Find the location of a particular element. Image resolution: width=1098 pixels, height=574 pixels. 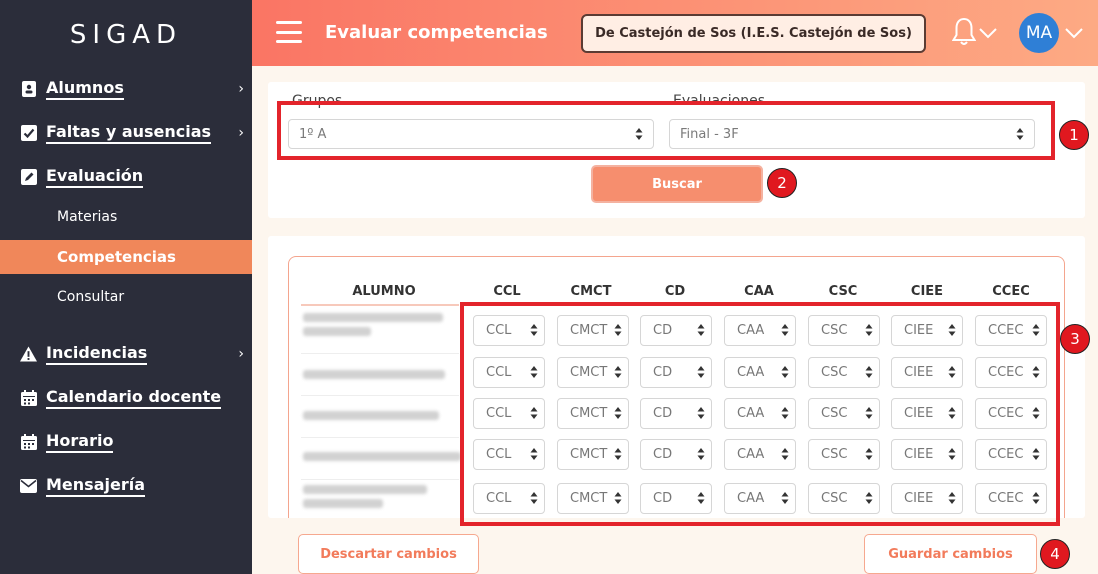

sidebar-item-faltas: Faltas y ausencias › is located at coordinates (126, 133).